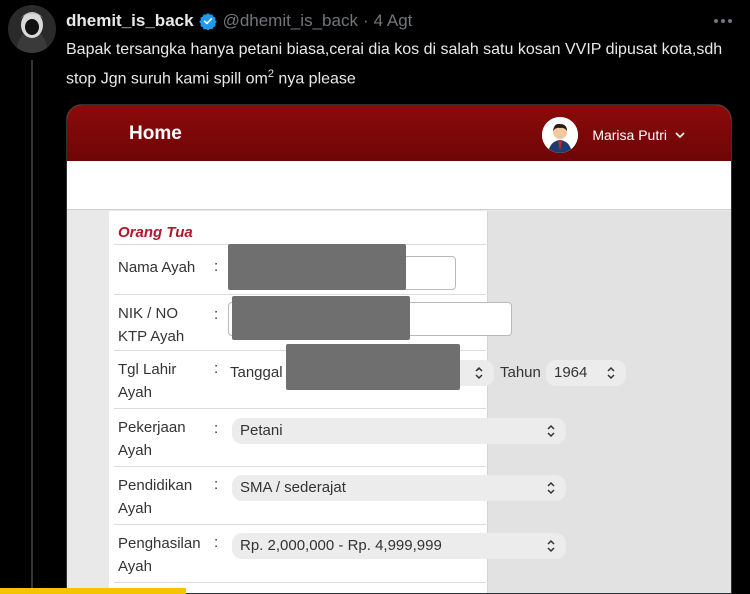 This screenshot has width=750, height=594. What do you see at coordinates (399, 488) in the screenshot?
I see `pendidikan-select: SMA / sederajat` at bounding box center [399, 488].